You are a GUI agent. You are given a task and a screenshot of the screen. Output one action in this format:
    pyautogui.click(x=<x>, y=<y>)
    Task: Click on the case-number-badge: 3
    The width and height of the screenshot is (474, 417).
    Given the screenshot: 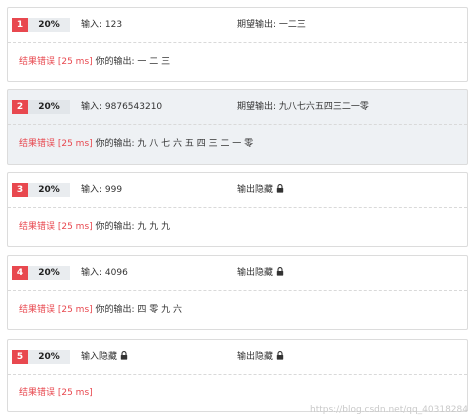 What is the action you would take?
    pyautogui.click(x=20, y=190)
    